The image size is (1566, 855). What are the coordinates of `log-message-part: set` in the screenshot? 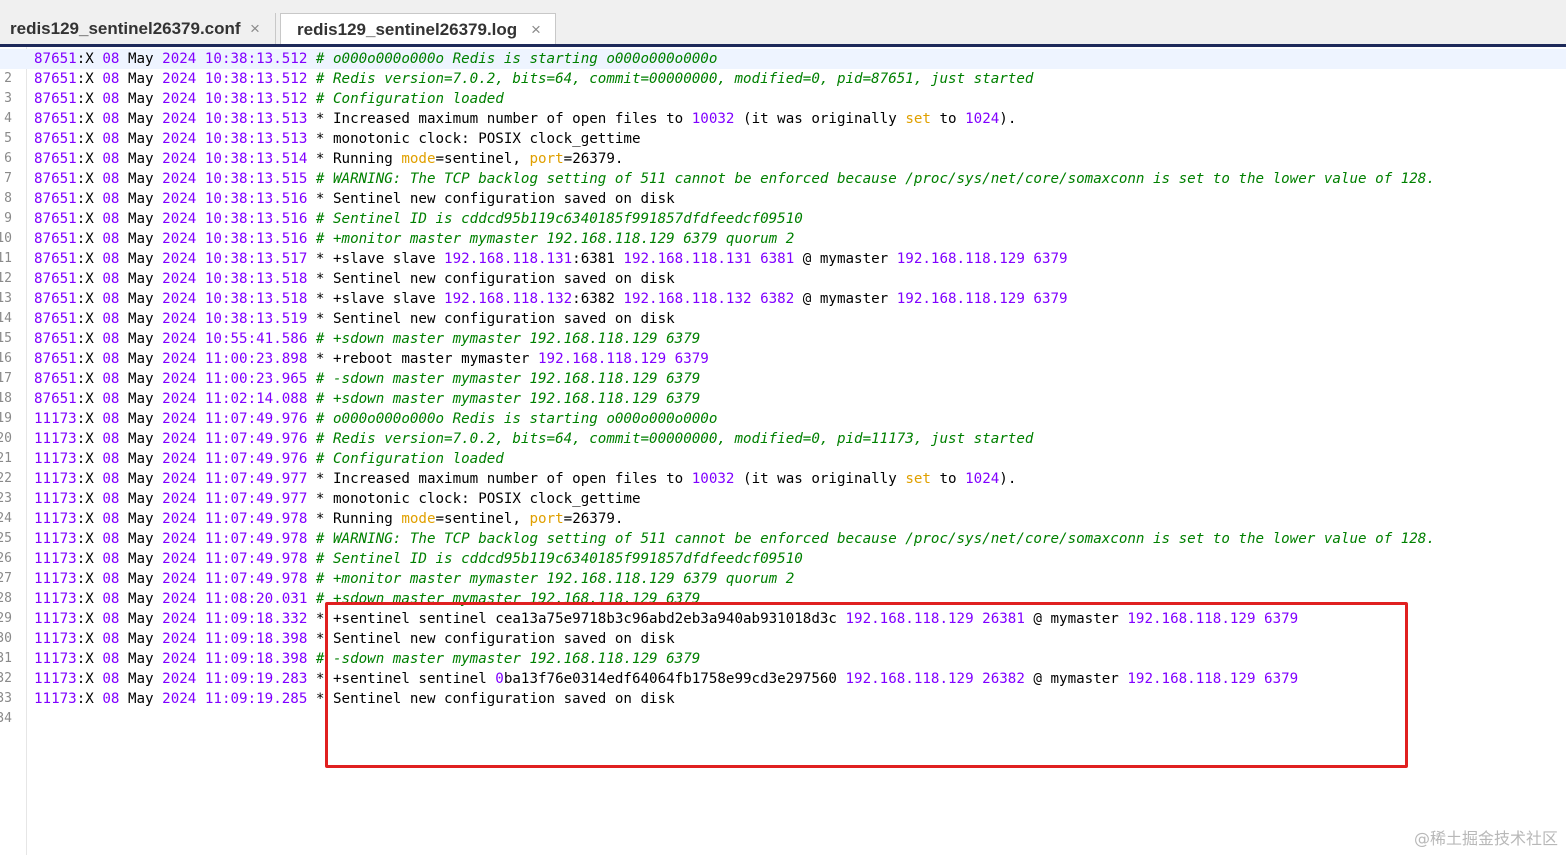 It's located at (918, 119).